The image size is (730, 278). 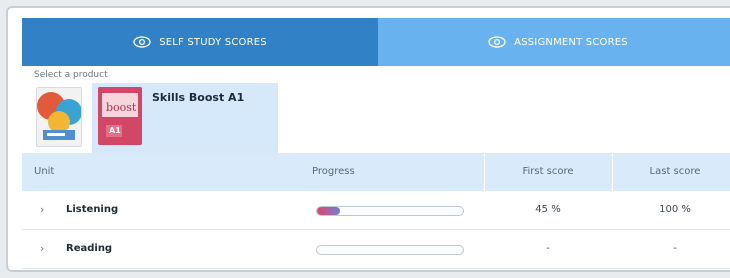 What do you see at coordinates (675, 248) in the screenshot?
I see `last-score: -` at bounding box center [675, 248].